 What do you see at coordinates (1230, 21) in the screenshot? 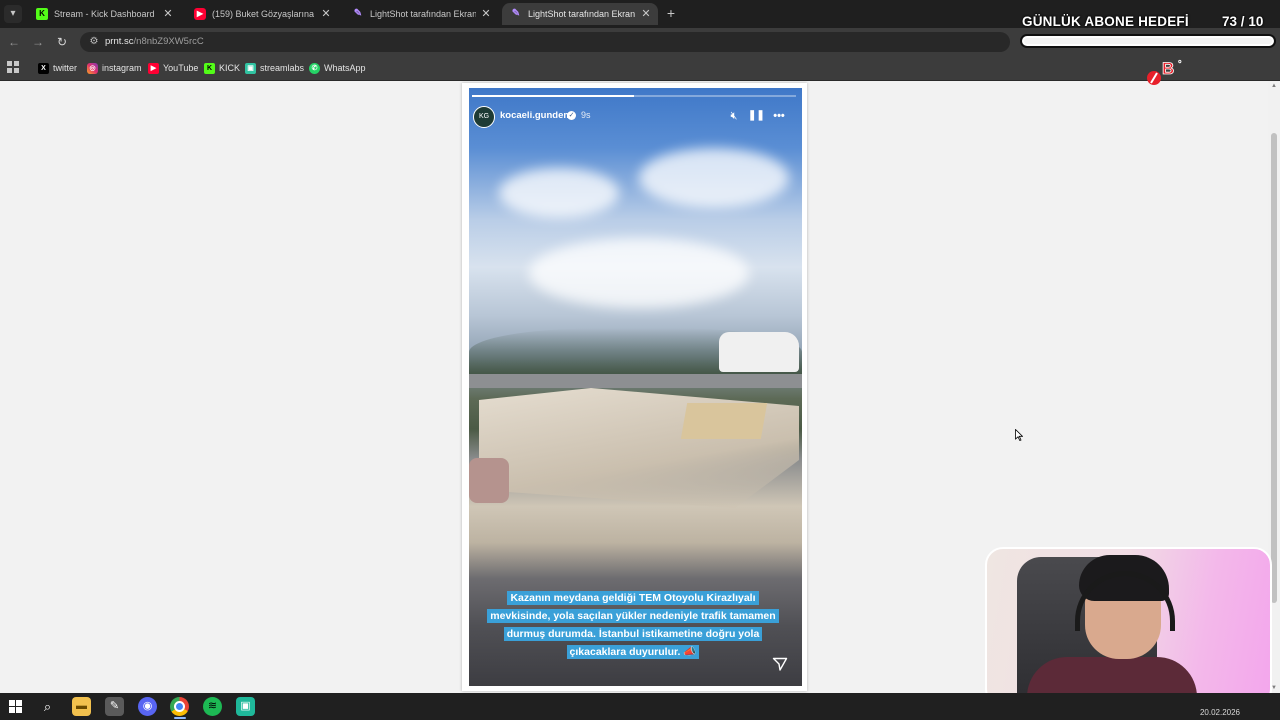
I see `goal-current: 73` at bounding box center [1230, 21].